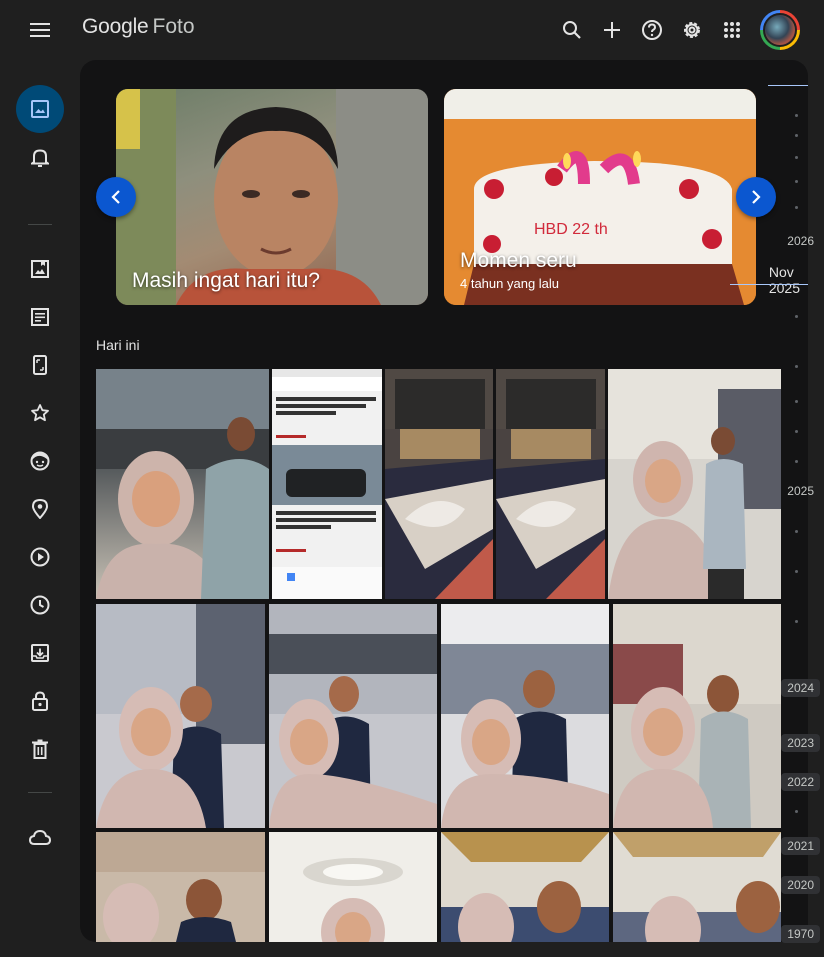 The image size is (824, 957). I want to click on create-button, so click(612, 30).